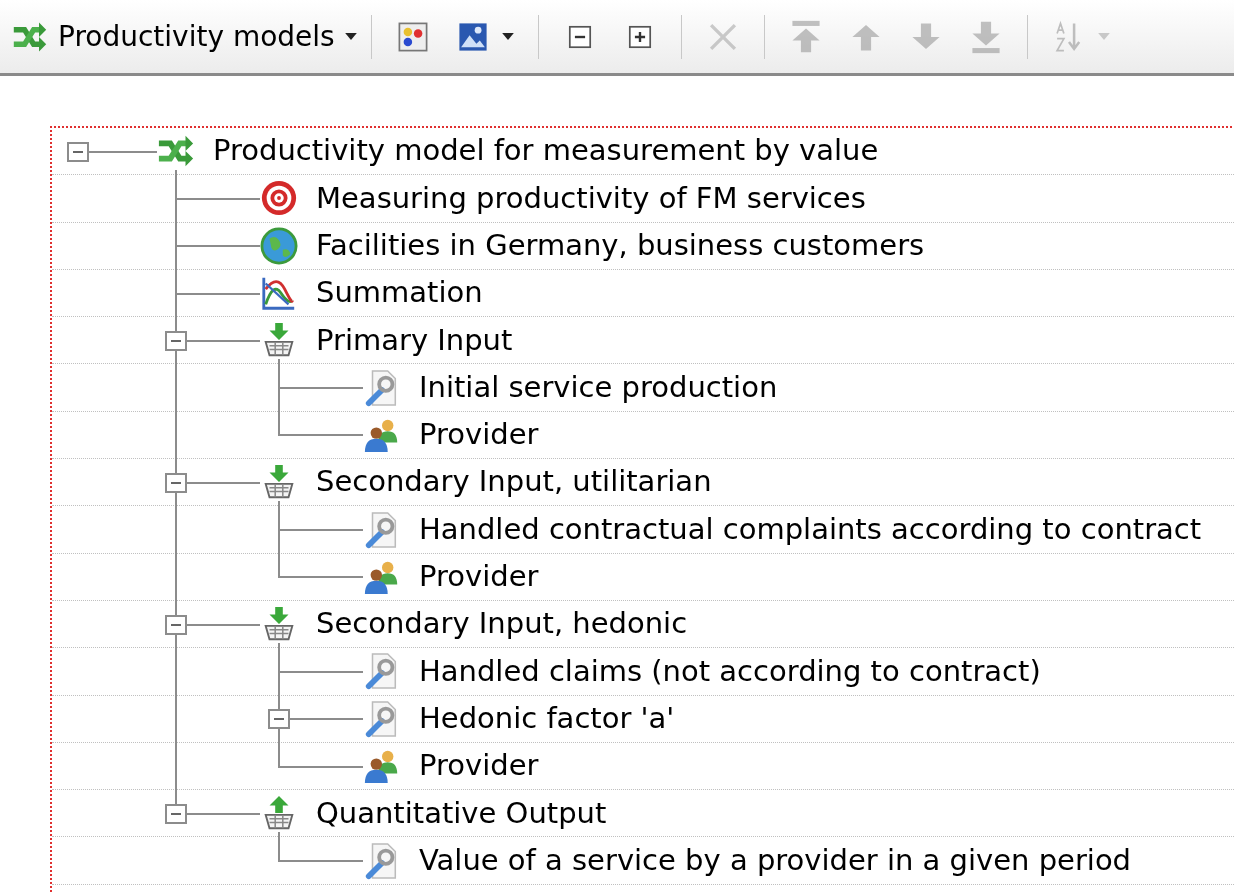  I want to click on tree-item-label: Productivity model for measurement by value, so click(546, 151).